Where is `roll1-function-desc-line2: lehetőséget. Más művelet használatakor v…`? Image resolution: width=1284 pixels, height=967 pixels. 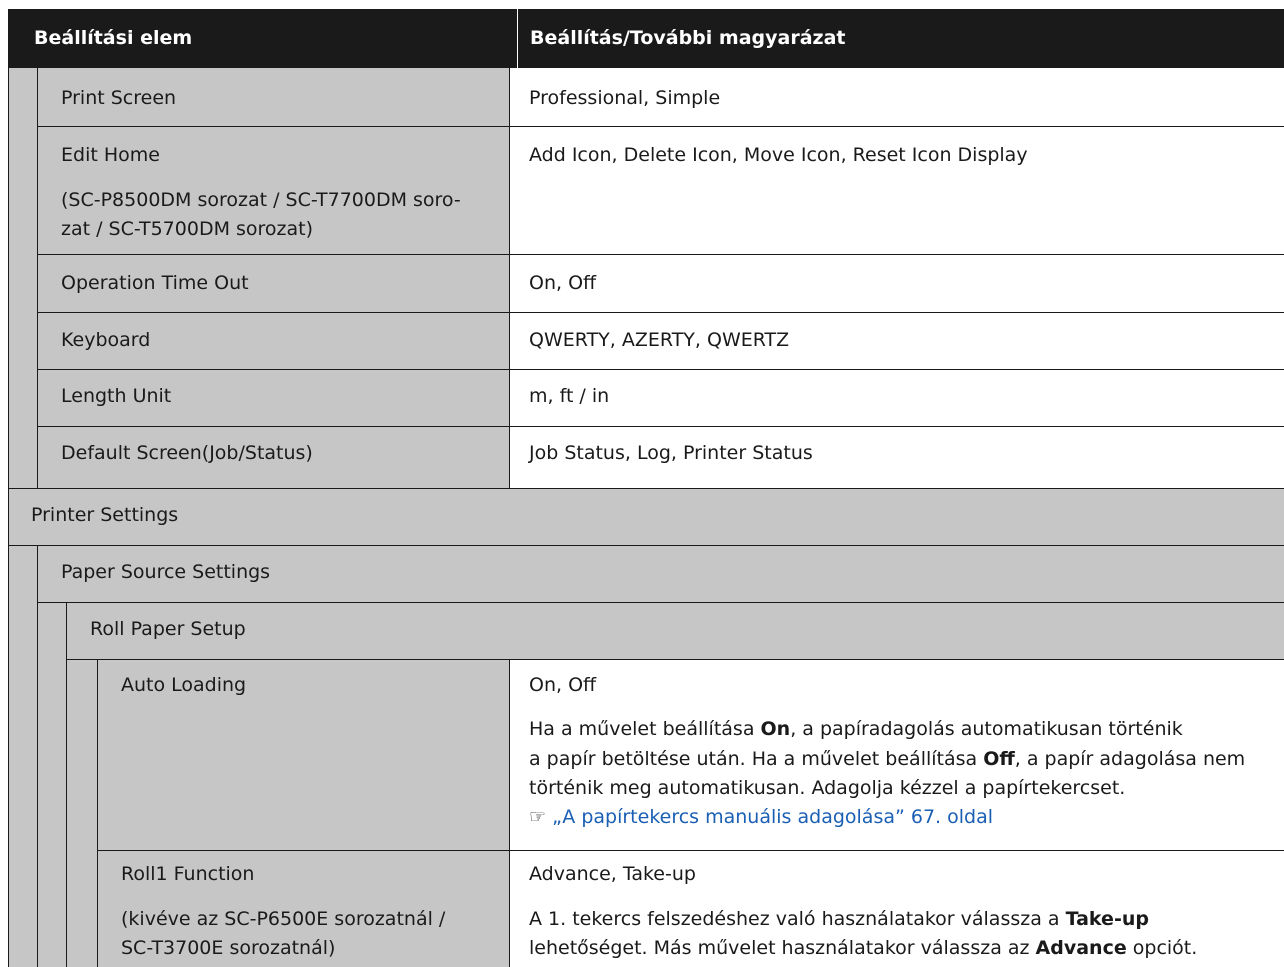
roll1-function-desc-line2: lehetőséget. Más művelet használatakor v… is located at coordinates (863, 948).